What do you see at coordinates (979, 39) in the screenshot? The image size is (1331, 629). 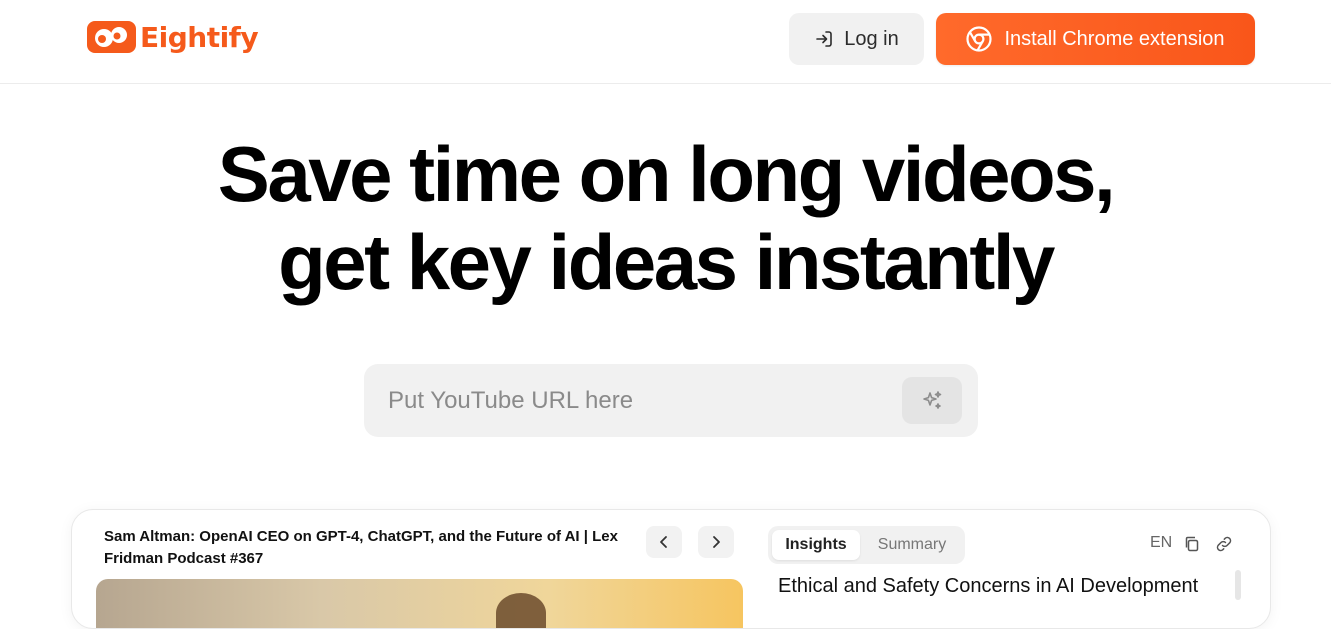 I see `chrome-icon` at bounding box center [979, 39].